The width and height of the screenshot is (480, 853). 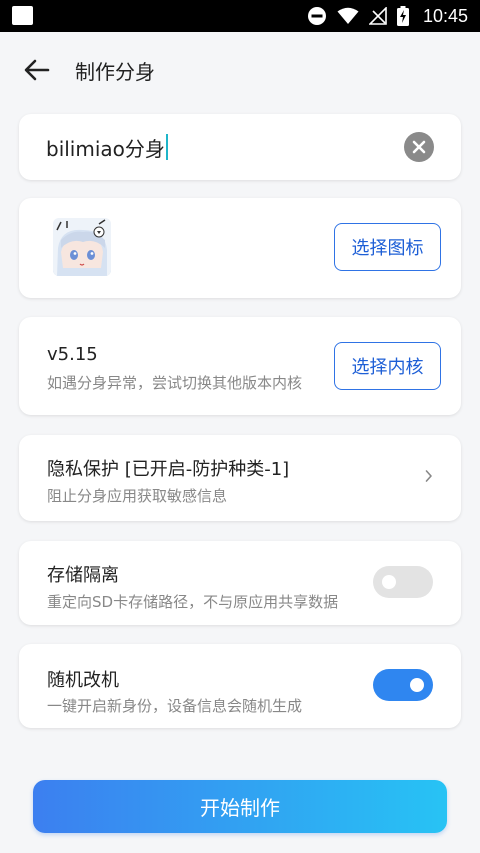 I want to click on chevron-right-icon, so click(x=428, y=476).